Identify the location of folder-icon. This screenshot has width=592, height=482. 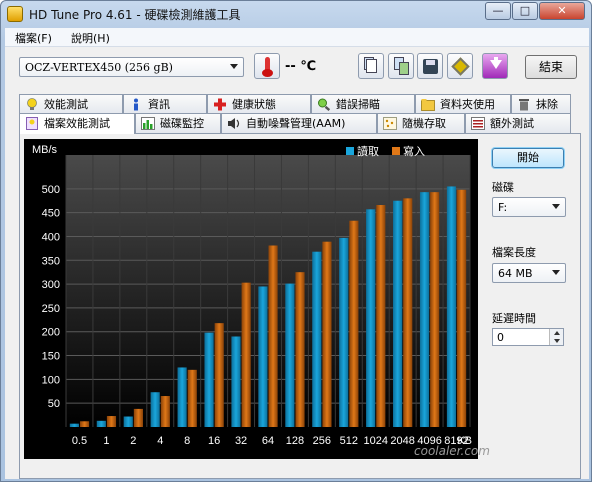
(428, 105).